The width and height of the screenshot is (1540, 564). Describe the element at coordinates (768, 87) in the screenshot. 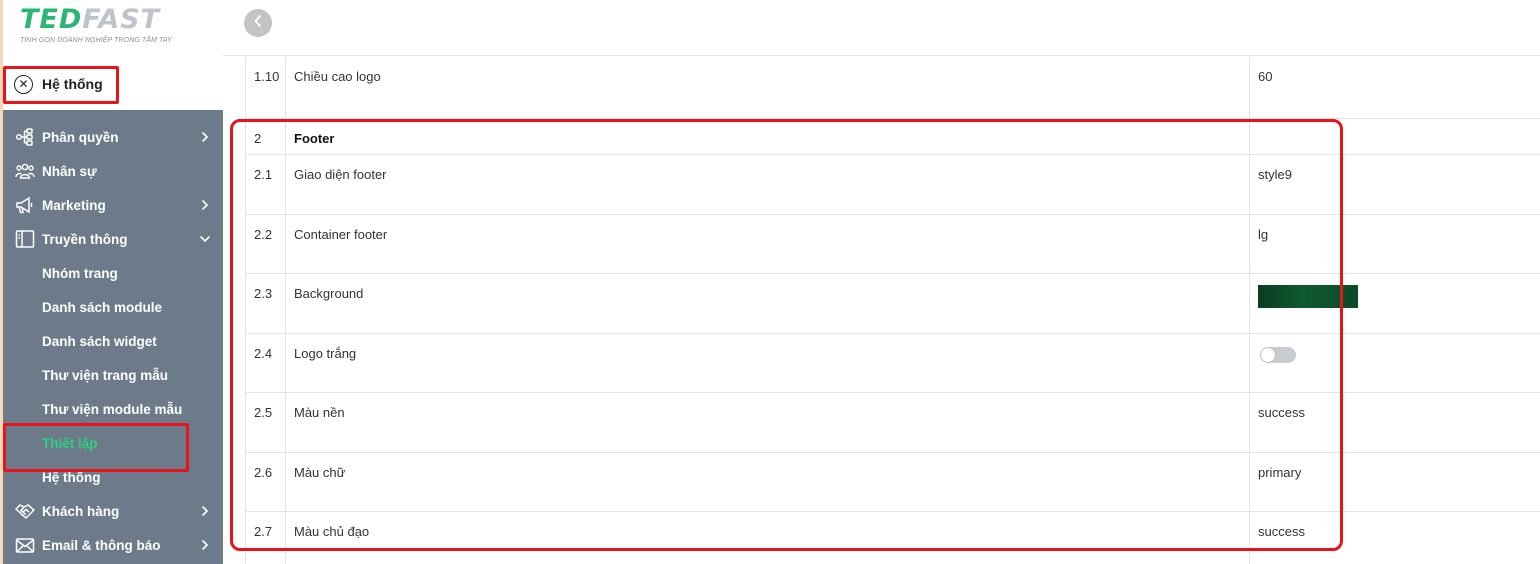

I see `row-name-cell: Chiều cao logo` at that location.